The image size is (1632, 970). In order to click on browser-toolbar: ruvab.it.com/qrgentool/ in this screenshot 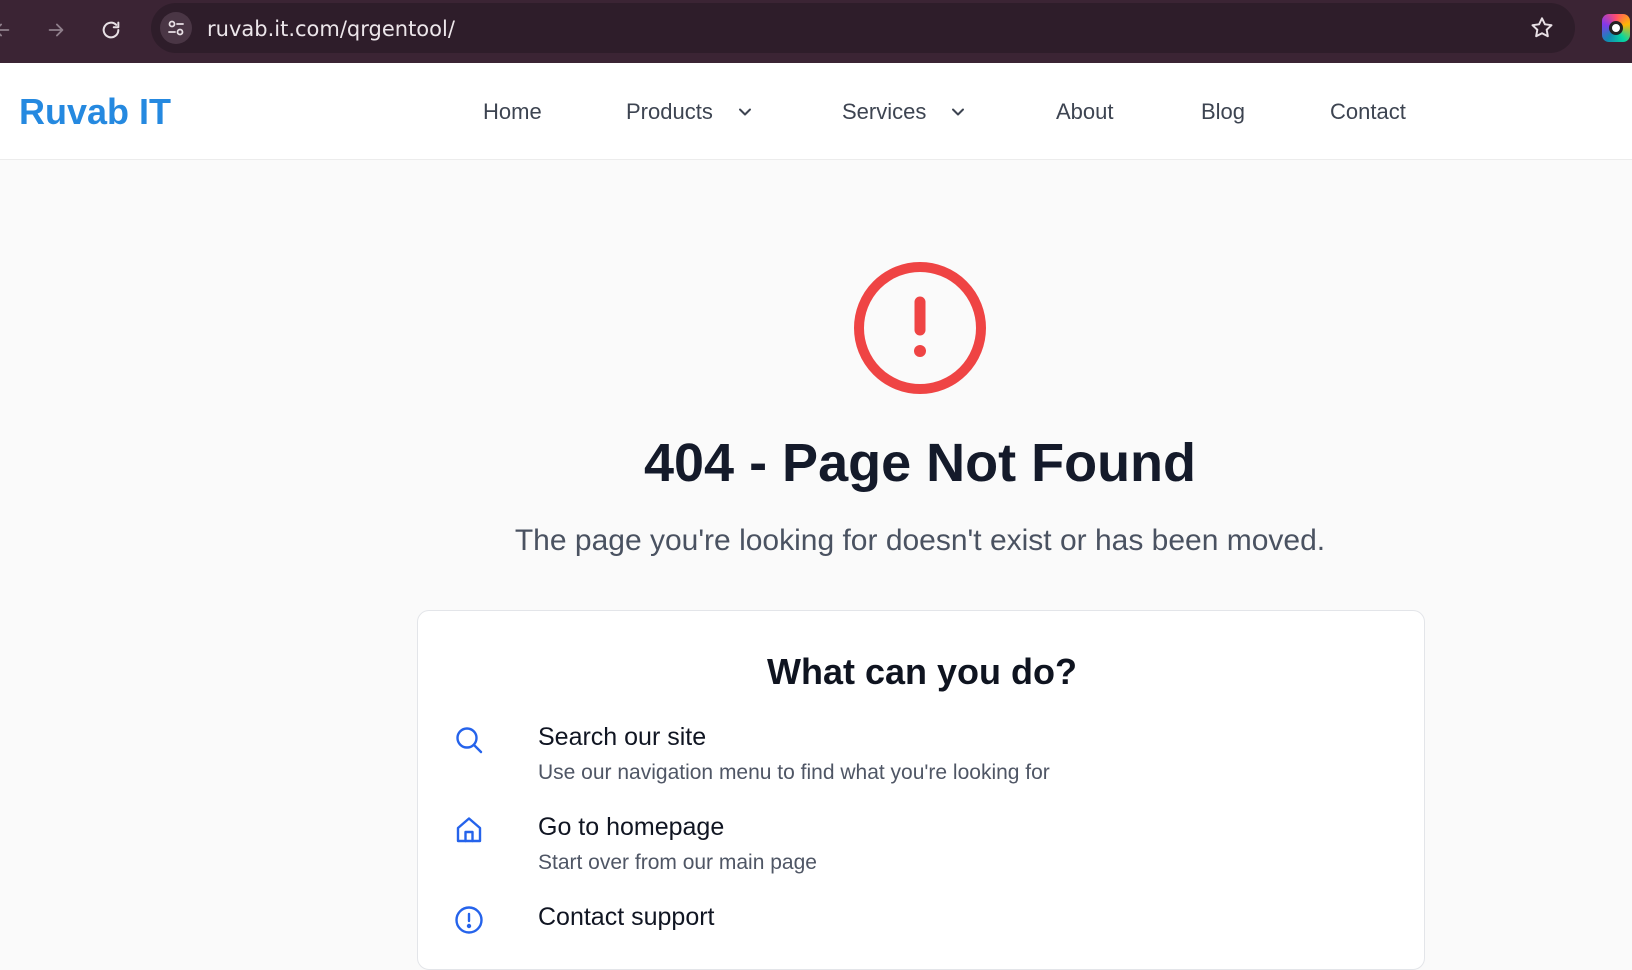, I will do `click(816, 31)`.